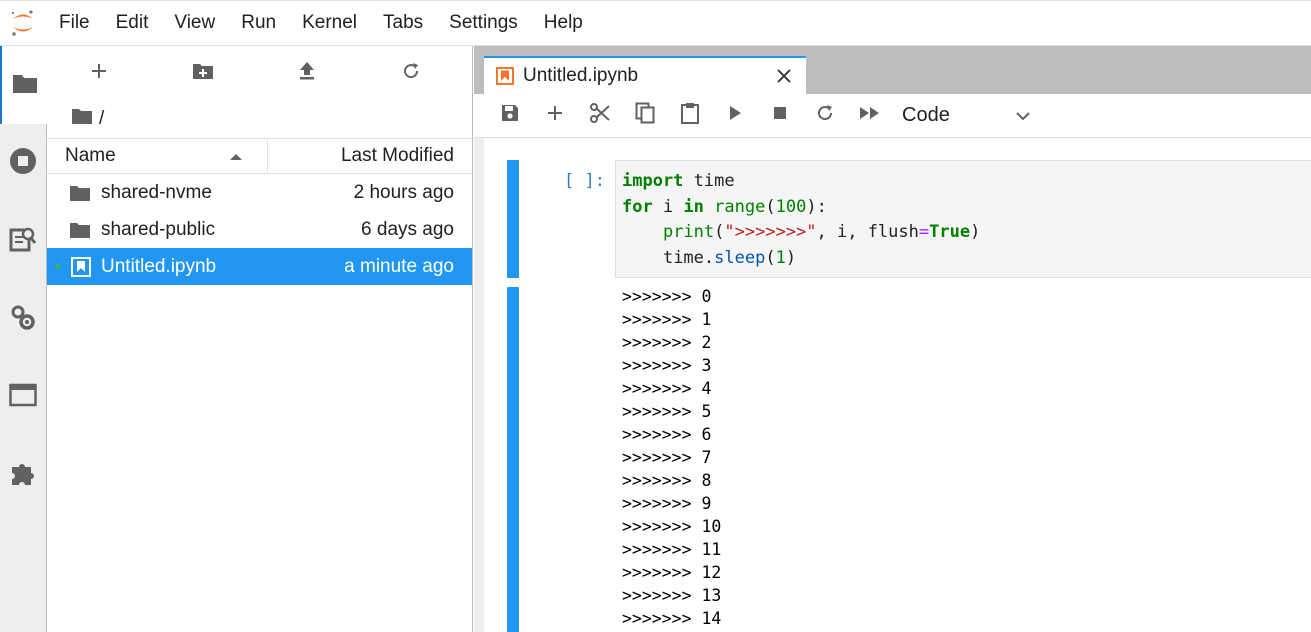 The height and width of the screenshot is (632, 1311). Describe the element at coordinates (867, 232) in the screenshot. I see `code-token: , i, flush` at that location.